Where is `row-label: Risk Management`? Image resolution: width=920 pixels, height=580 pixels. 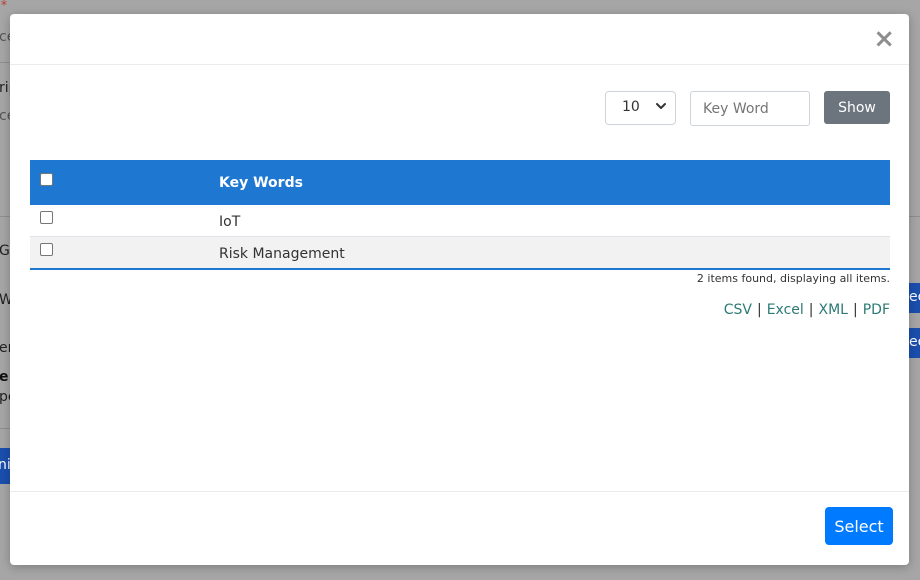 row-label: Risk Management is located at coordinates (282, 254).